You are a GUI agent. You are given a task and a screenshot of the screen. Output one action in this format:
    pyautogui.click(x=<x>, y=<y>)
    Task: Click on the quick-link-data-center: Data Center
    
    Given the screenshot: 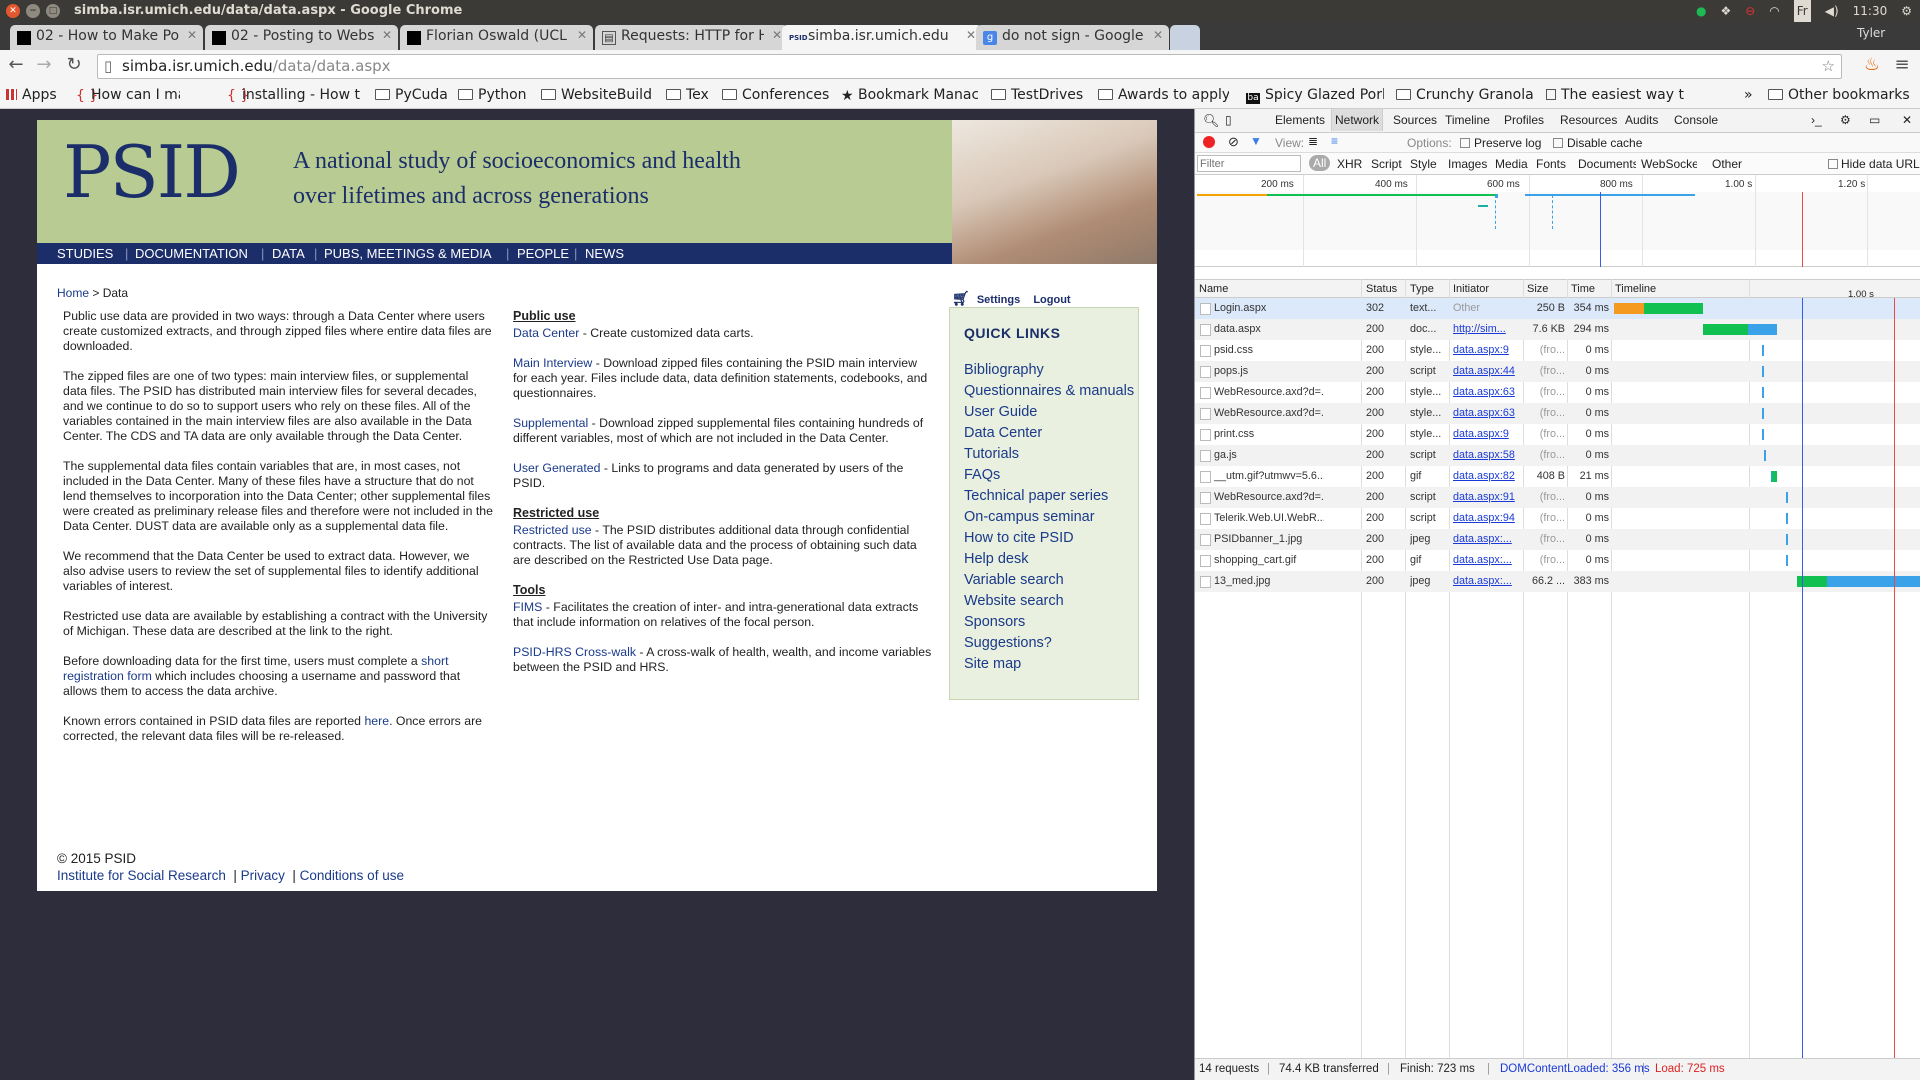 What is the action you would take?
    pyautogui.click(x=1003, y=433)
    